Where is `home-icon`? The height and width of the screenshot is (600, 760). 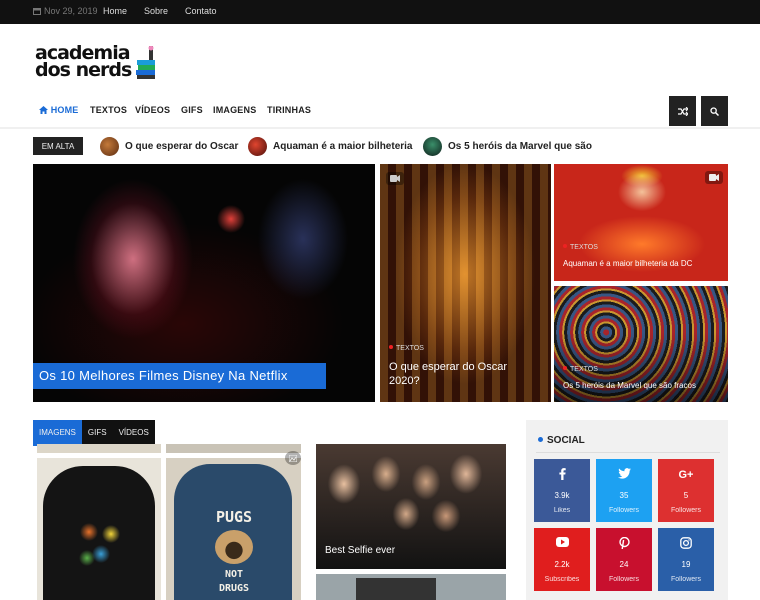
home-icon is located at coordinates (43, 110).